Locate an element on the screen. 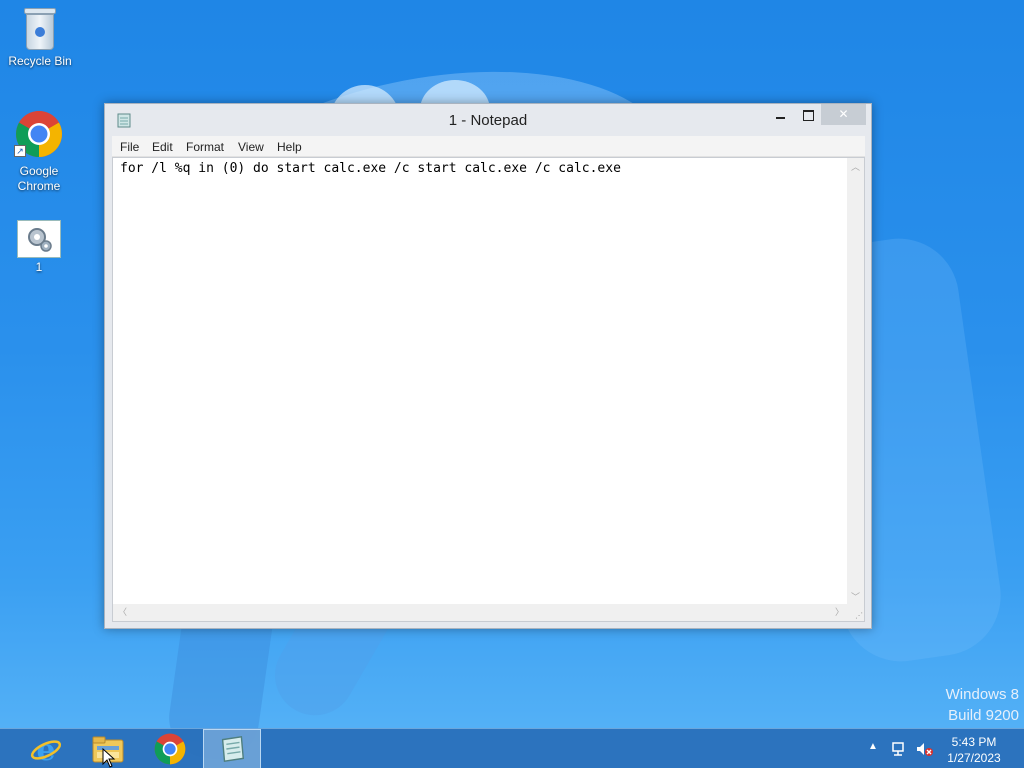 This screenshot has width=1024, height=768. close-button: ✕ is located at coordinates (843, 114).